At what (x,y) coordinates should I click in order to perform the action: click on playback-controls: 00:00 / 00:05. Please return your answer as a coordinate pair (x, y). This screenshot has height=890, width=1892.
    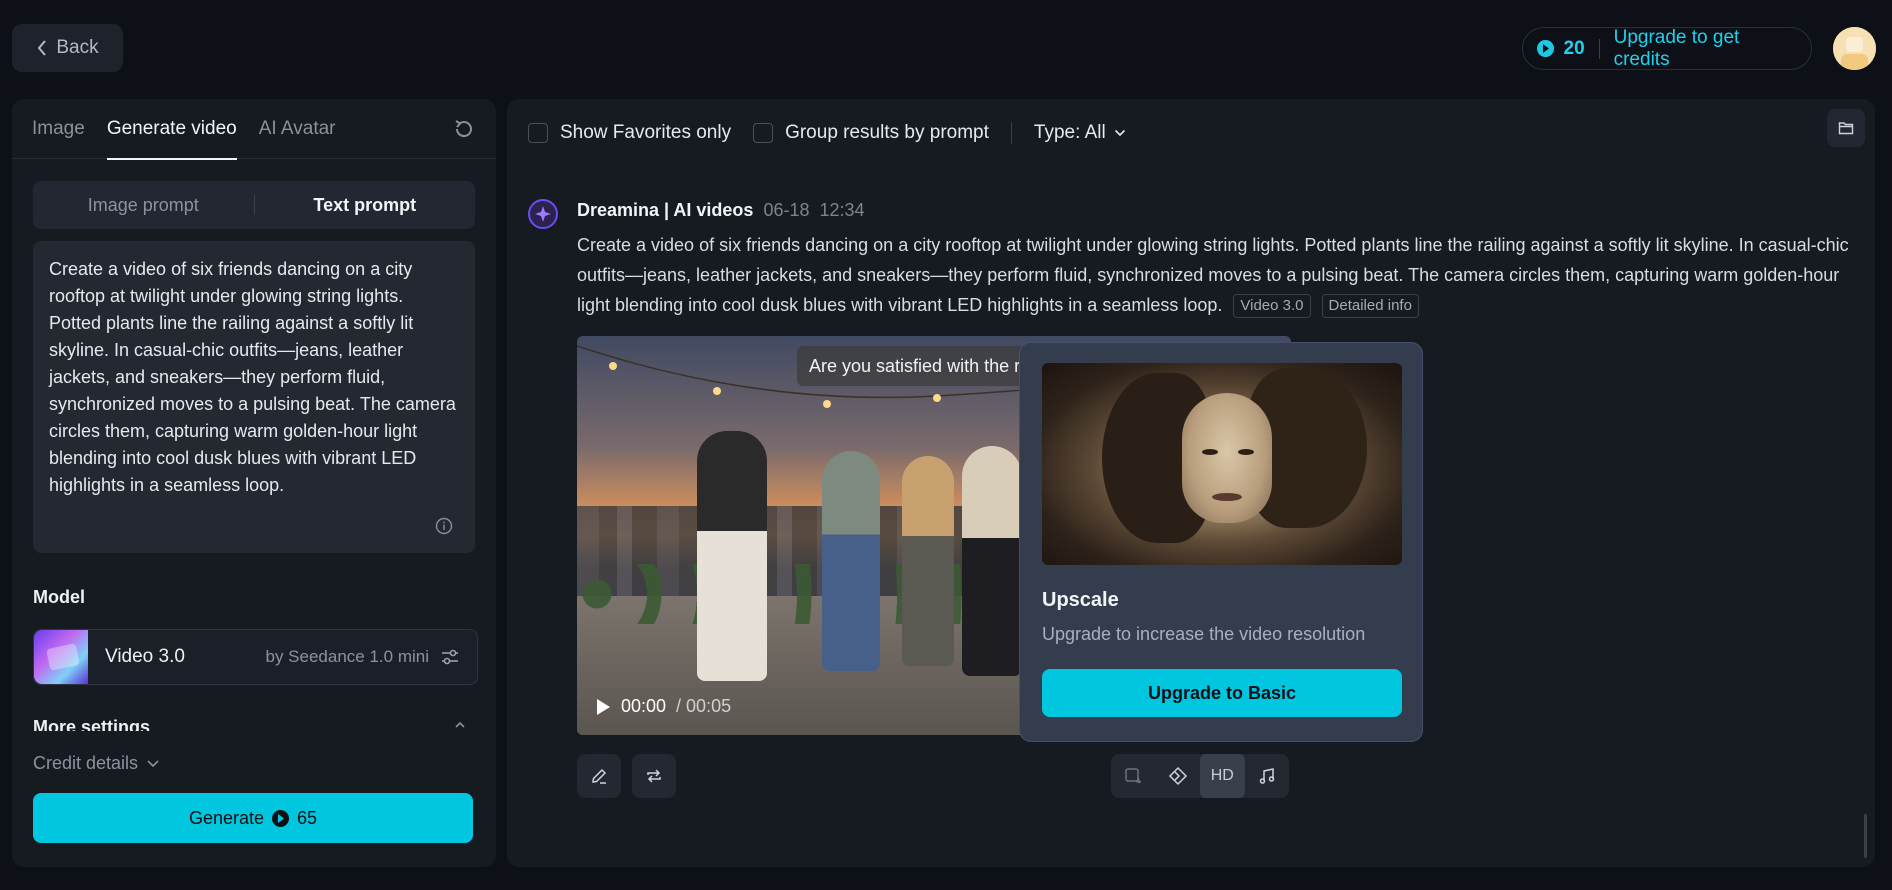
    Looking at the image, I should click on (663, 706).